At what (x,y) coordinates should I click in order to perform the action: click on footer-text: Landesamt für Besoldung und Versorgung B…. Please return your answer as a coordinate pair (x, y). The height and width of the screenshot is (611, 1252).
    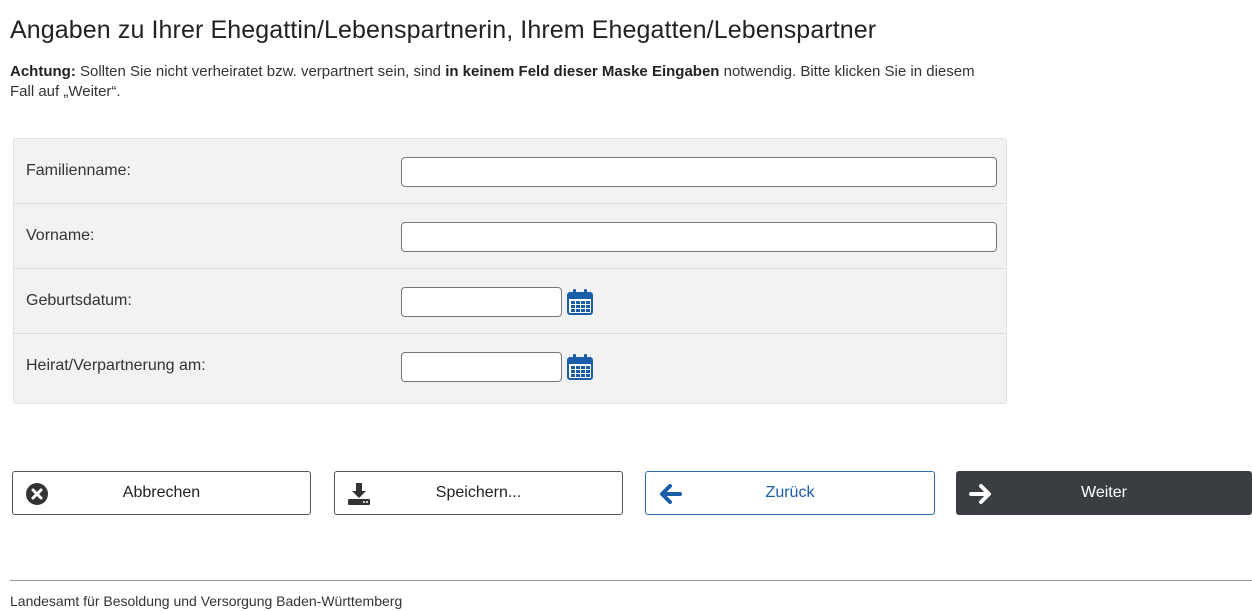
    Looking at the image, I should click on (206, 601).